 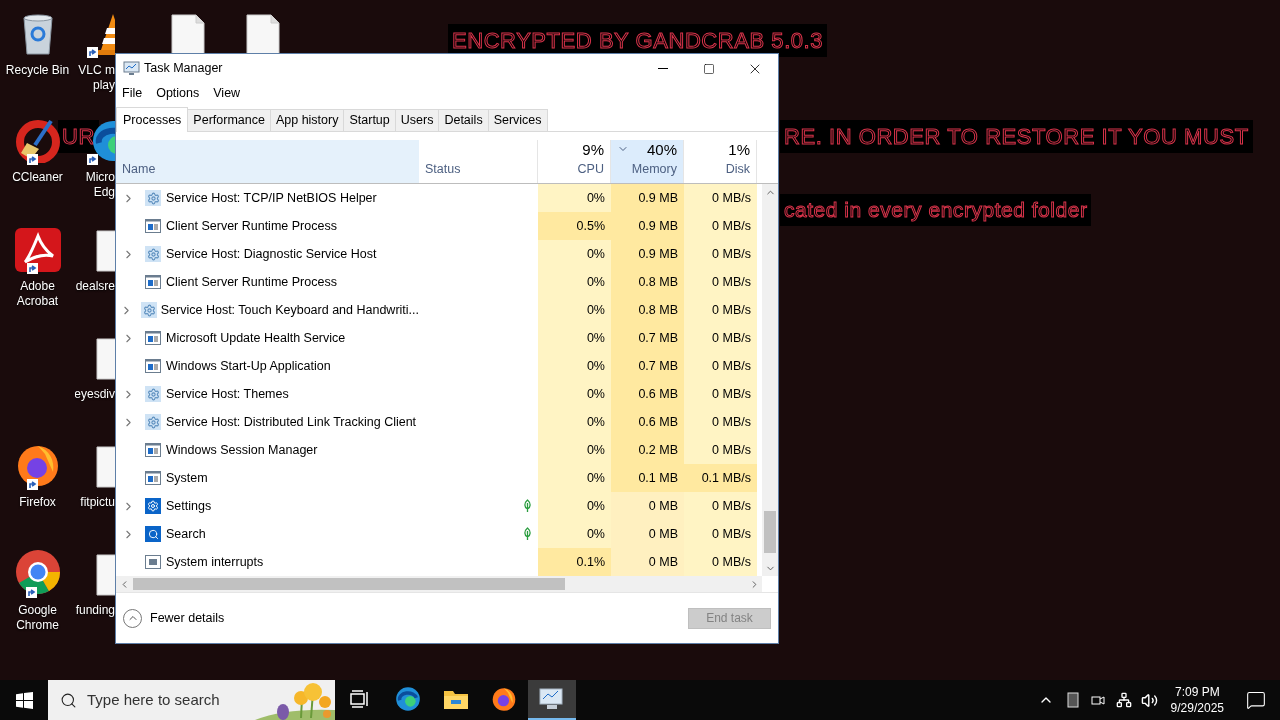 What do you see at coordinates (456, 699) in the screenshot?
I see `folder-icon` at bounding box center [456, 699].